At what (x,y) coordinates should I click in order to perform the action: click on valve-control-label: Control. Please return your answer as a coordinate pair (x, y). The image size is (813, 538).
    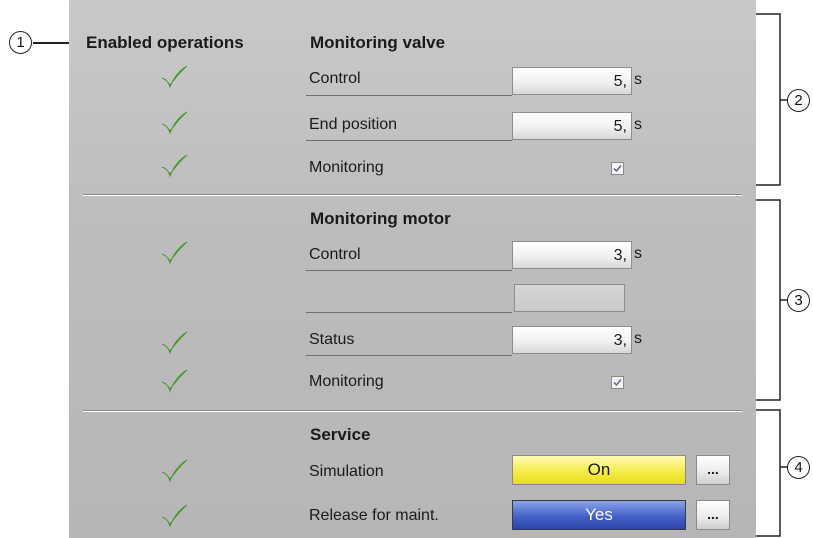
    Looking at the image, I should click on (335, 78).